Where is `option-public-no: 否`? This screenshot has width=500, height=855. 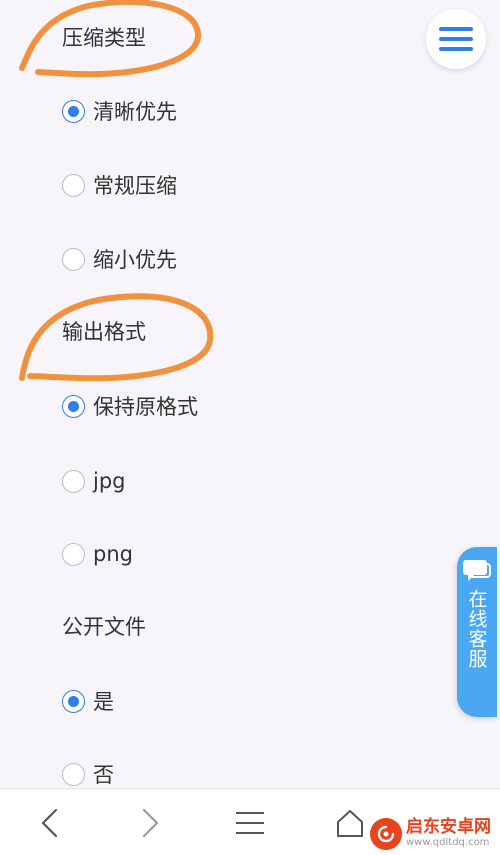
option-public-no: 否 is located at coordinates (88, 774).